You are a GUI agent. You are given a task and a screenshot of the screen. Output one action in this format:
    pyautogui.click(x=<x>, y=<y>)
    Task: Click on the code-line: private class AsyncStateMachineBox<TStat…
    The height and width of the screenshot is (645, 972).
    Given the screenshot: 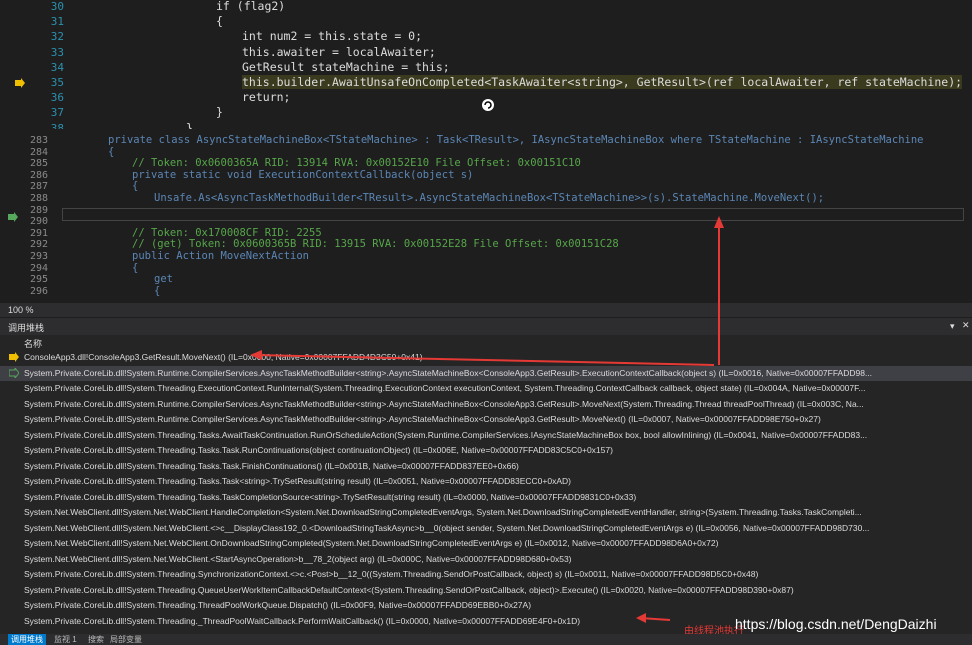 What is the action you would take?
    pyautogui.click(x=516, y=140)
    